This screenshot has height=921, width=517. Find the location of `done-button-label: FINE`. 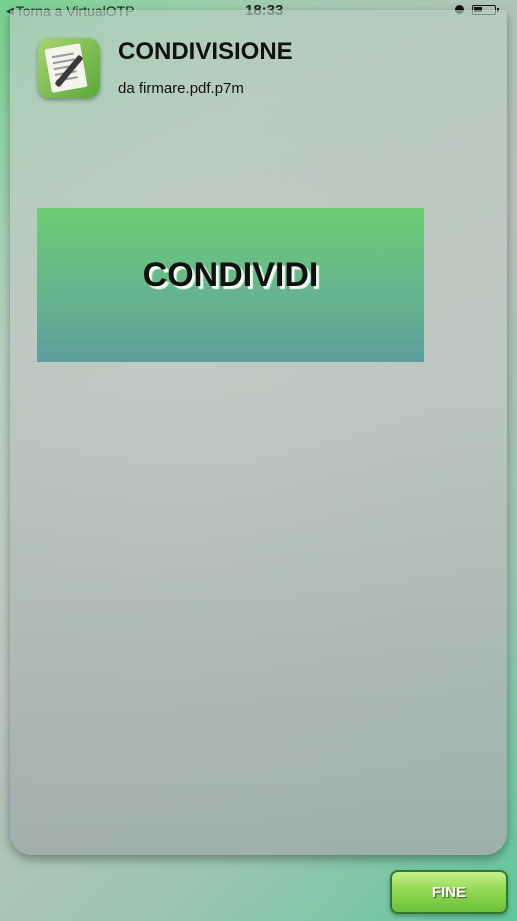

done-button-label: FINE is located at coordinates (449, 892).